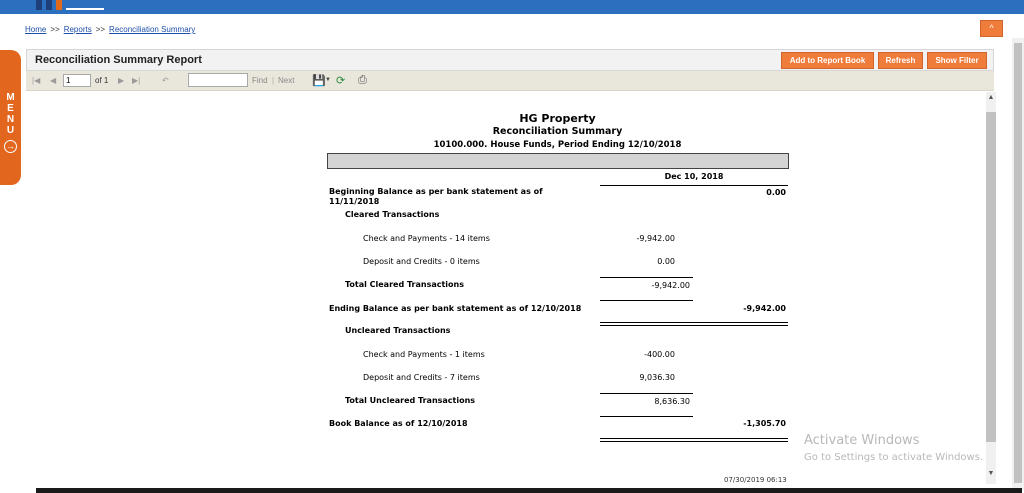 This screenshot has width=1024, height=493. Describe the element at coordinates (77, 80) in the screenshot. I see `page-number-input` at that location.